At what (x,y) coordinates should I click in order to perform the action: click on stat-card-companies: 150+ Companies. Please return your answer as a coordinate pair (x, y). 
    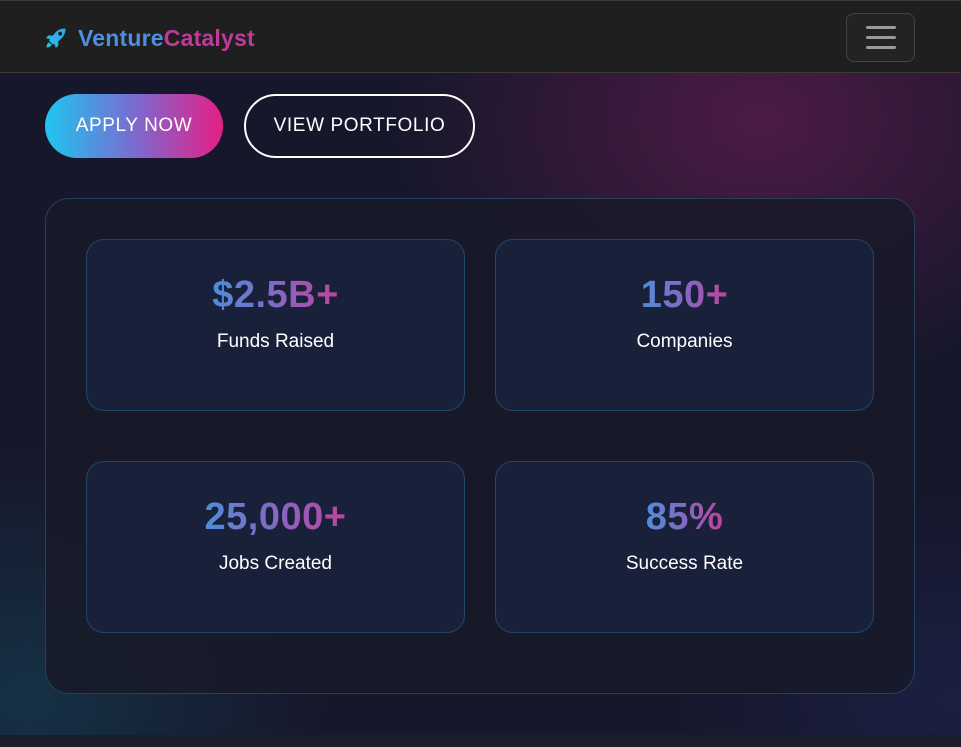
    Looking at the image, I should click on (684, 325).